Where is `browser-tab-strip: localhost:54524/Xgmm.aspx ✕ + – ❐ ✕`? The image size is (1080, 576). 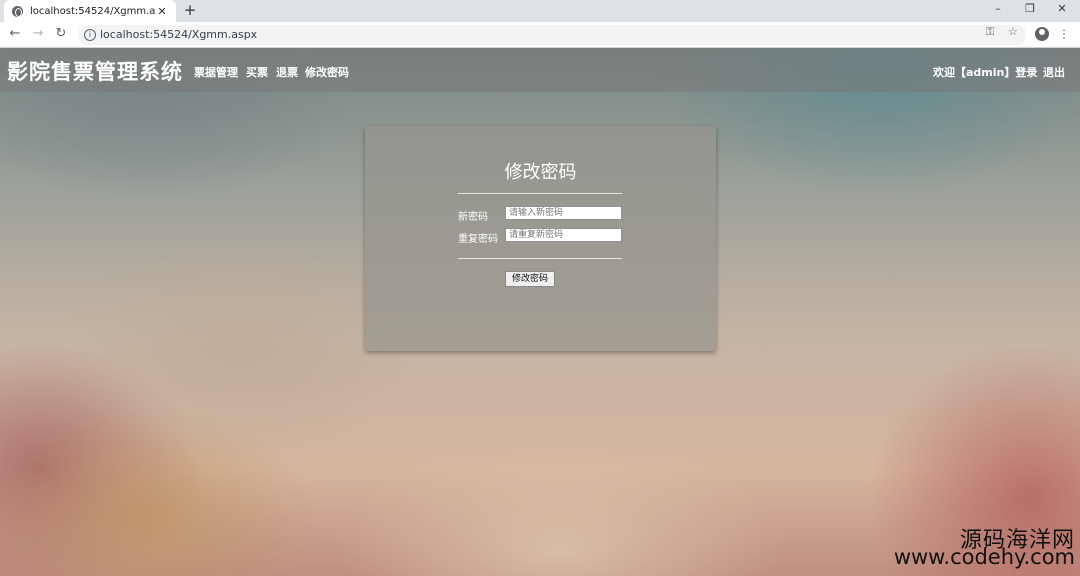 browser-tab-strip: localhost:54524/Xgmm.aspx ✕ + – ❐ ✕ is located at coordinates (540, 11).